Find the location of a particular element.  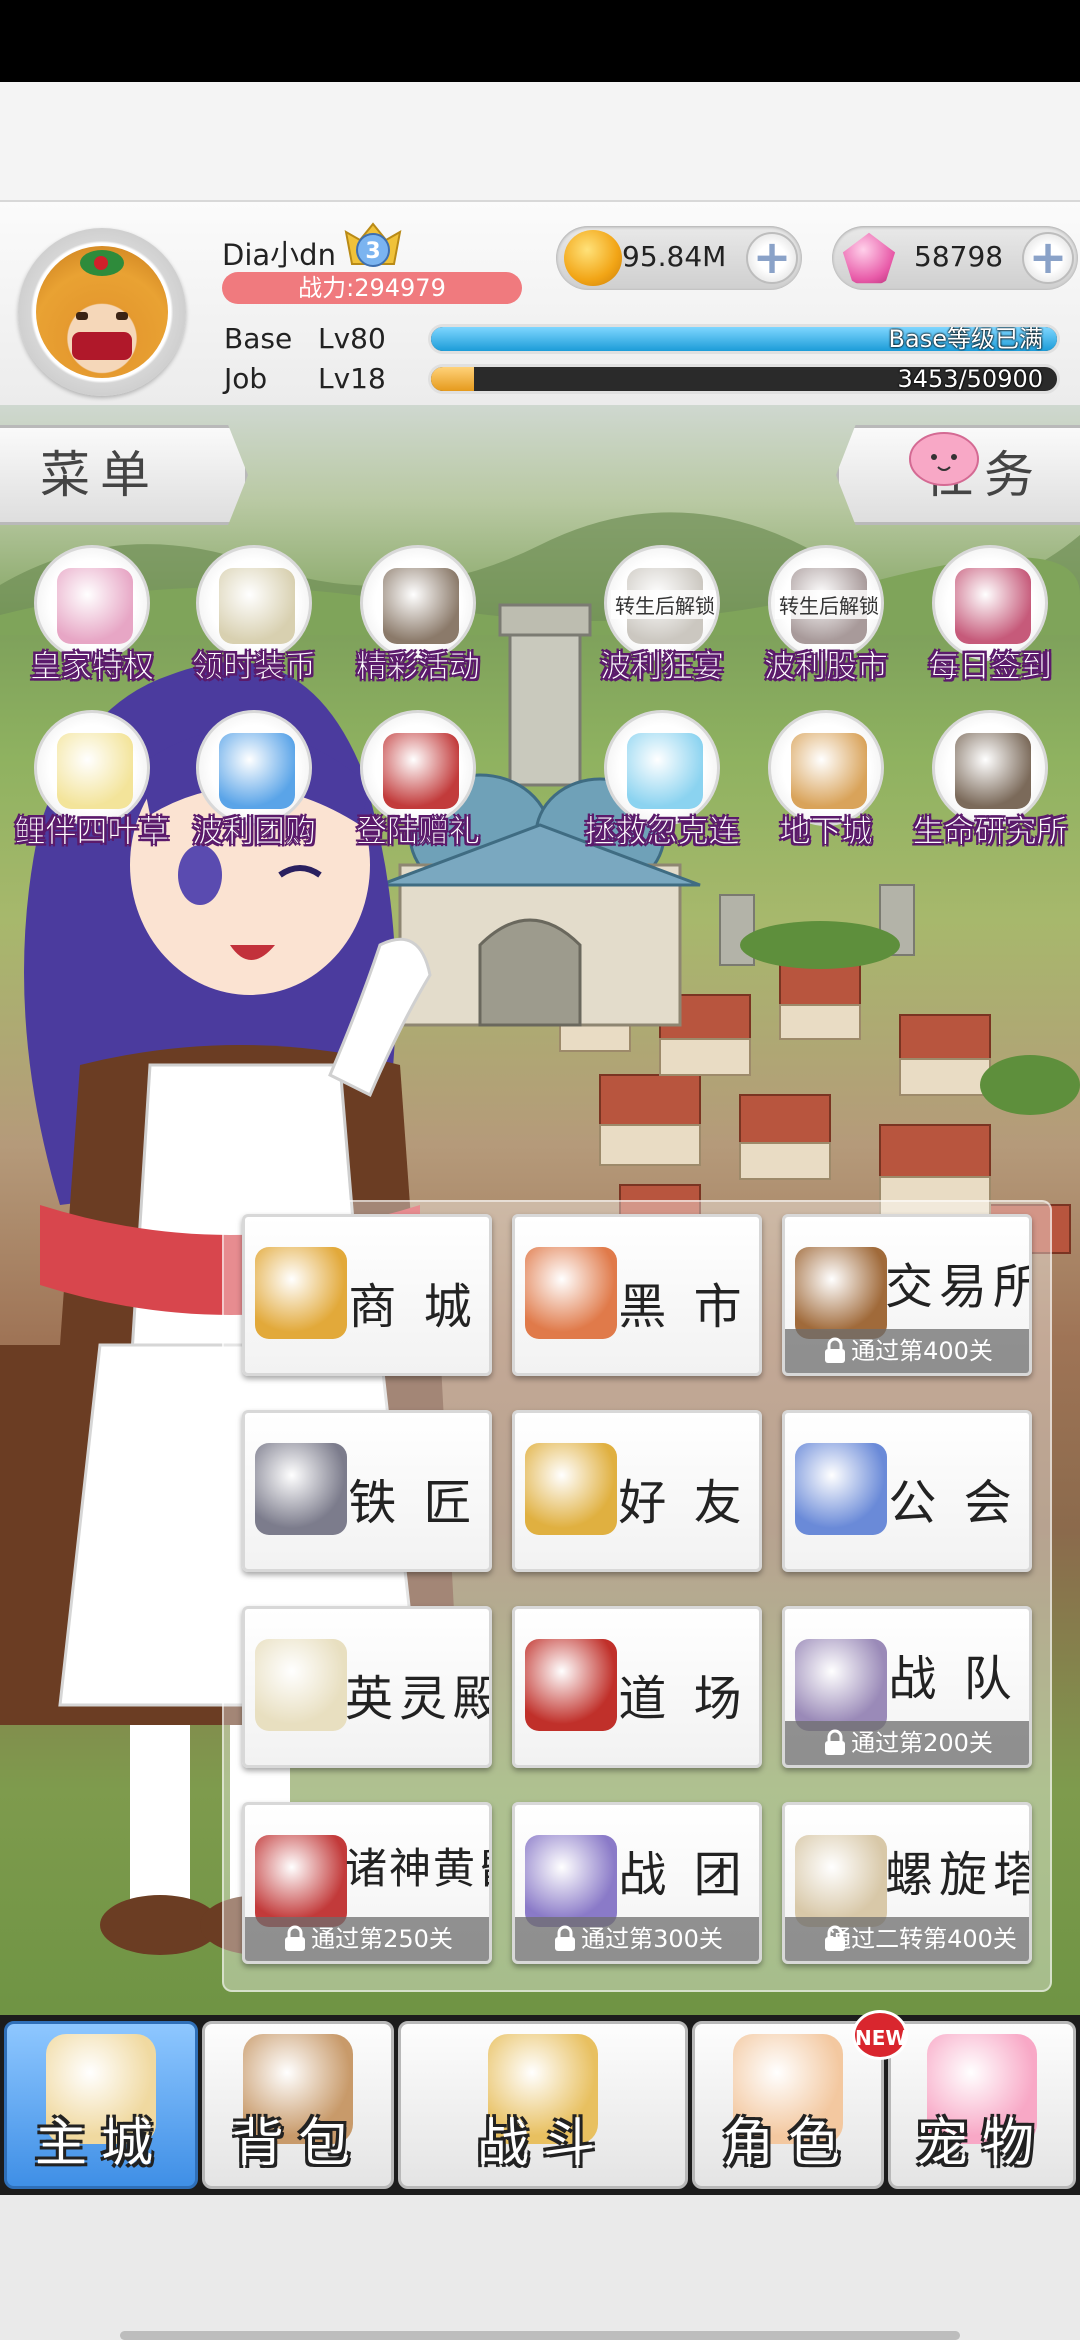

home-indicator is located at coordinates (540, 2335).